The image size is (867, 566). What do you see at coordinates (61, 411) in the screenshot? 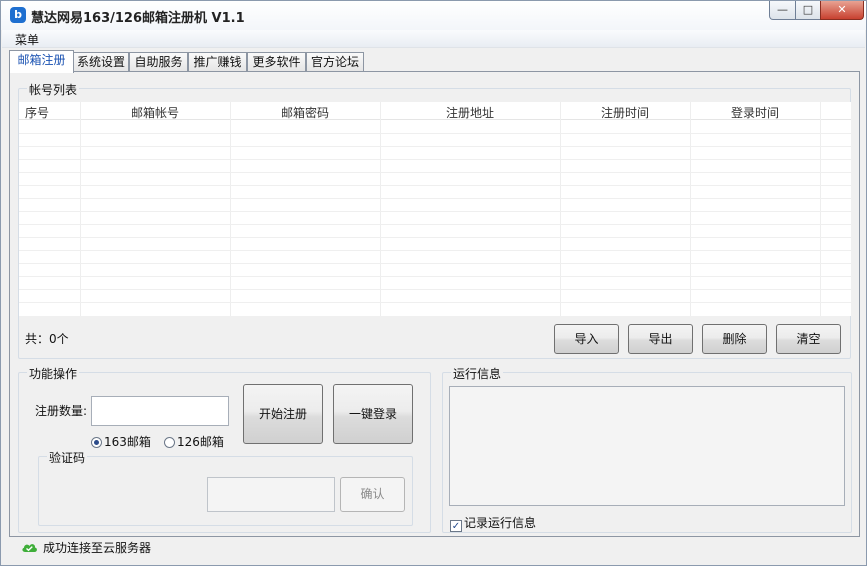
I see `quantity-label: 注册数量:` at bounding box center [61, 411].